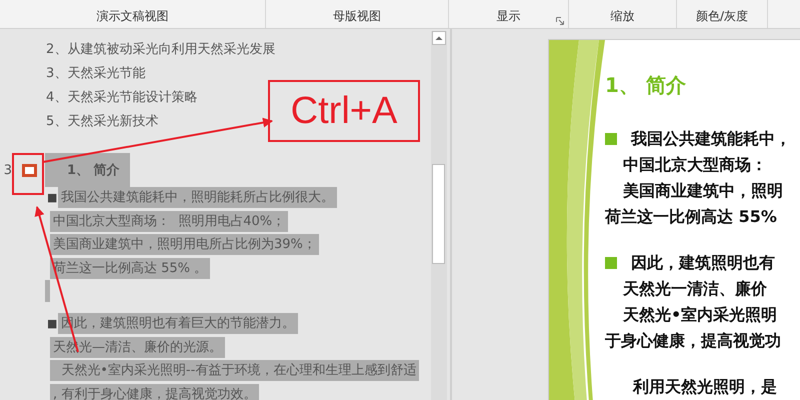 The image size is (800, 400). I want to click on slide-text-line: 于身心健康，提高视觉功, so click(693, 341).